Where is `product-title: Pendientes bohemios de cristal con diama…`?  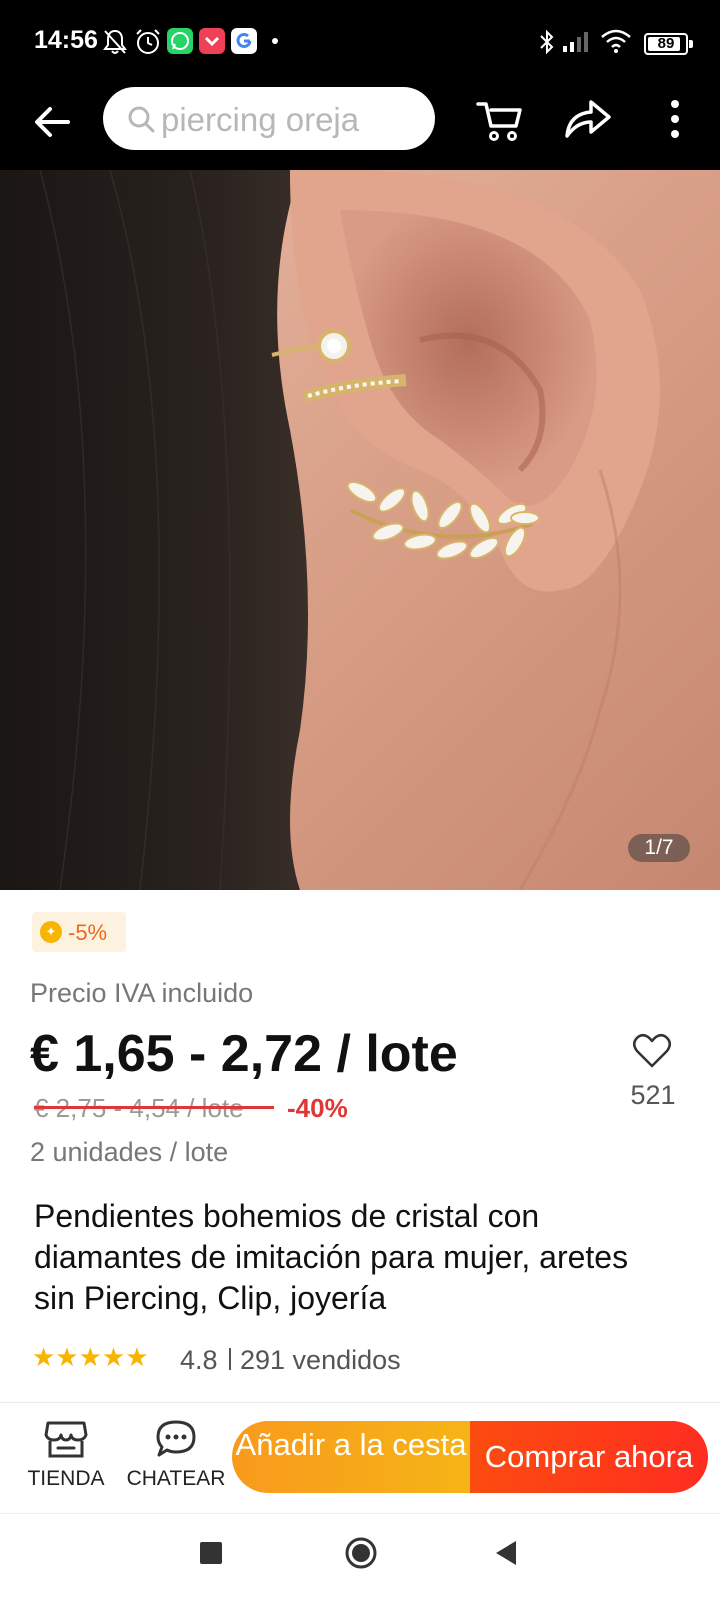
product-title: Pendientes bohemios de cristal con diama… is located at coordinates (331, 1257).